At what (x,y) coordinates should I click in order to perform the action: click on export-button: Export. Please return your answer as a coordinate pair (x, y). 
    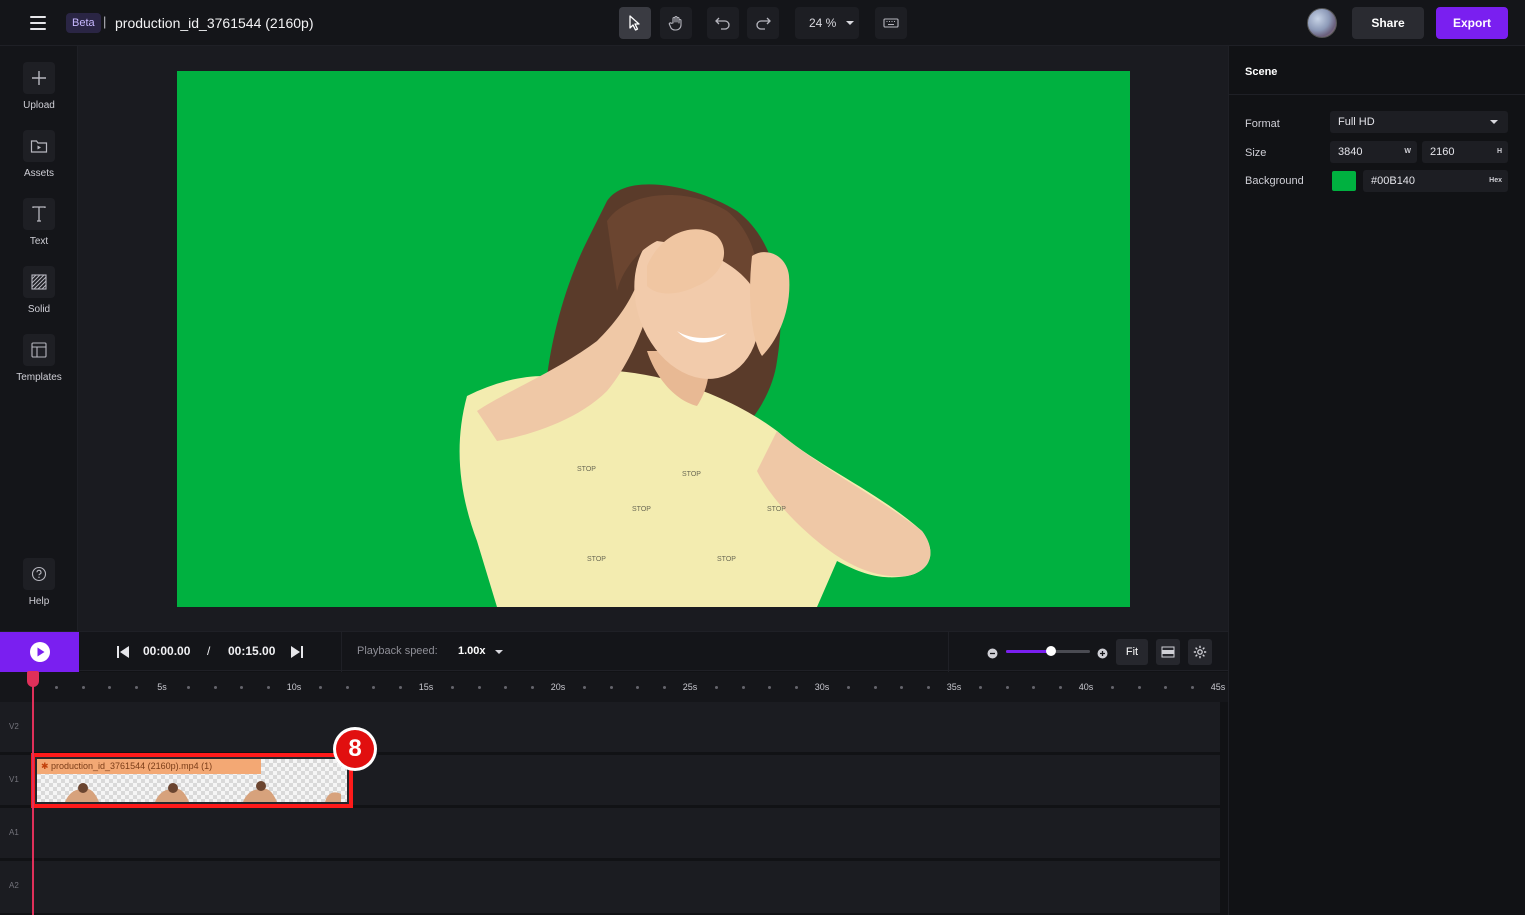
    Looking at the image, I should click on (1472, 23).